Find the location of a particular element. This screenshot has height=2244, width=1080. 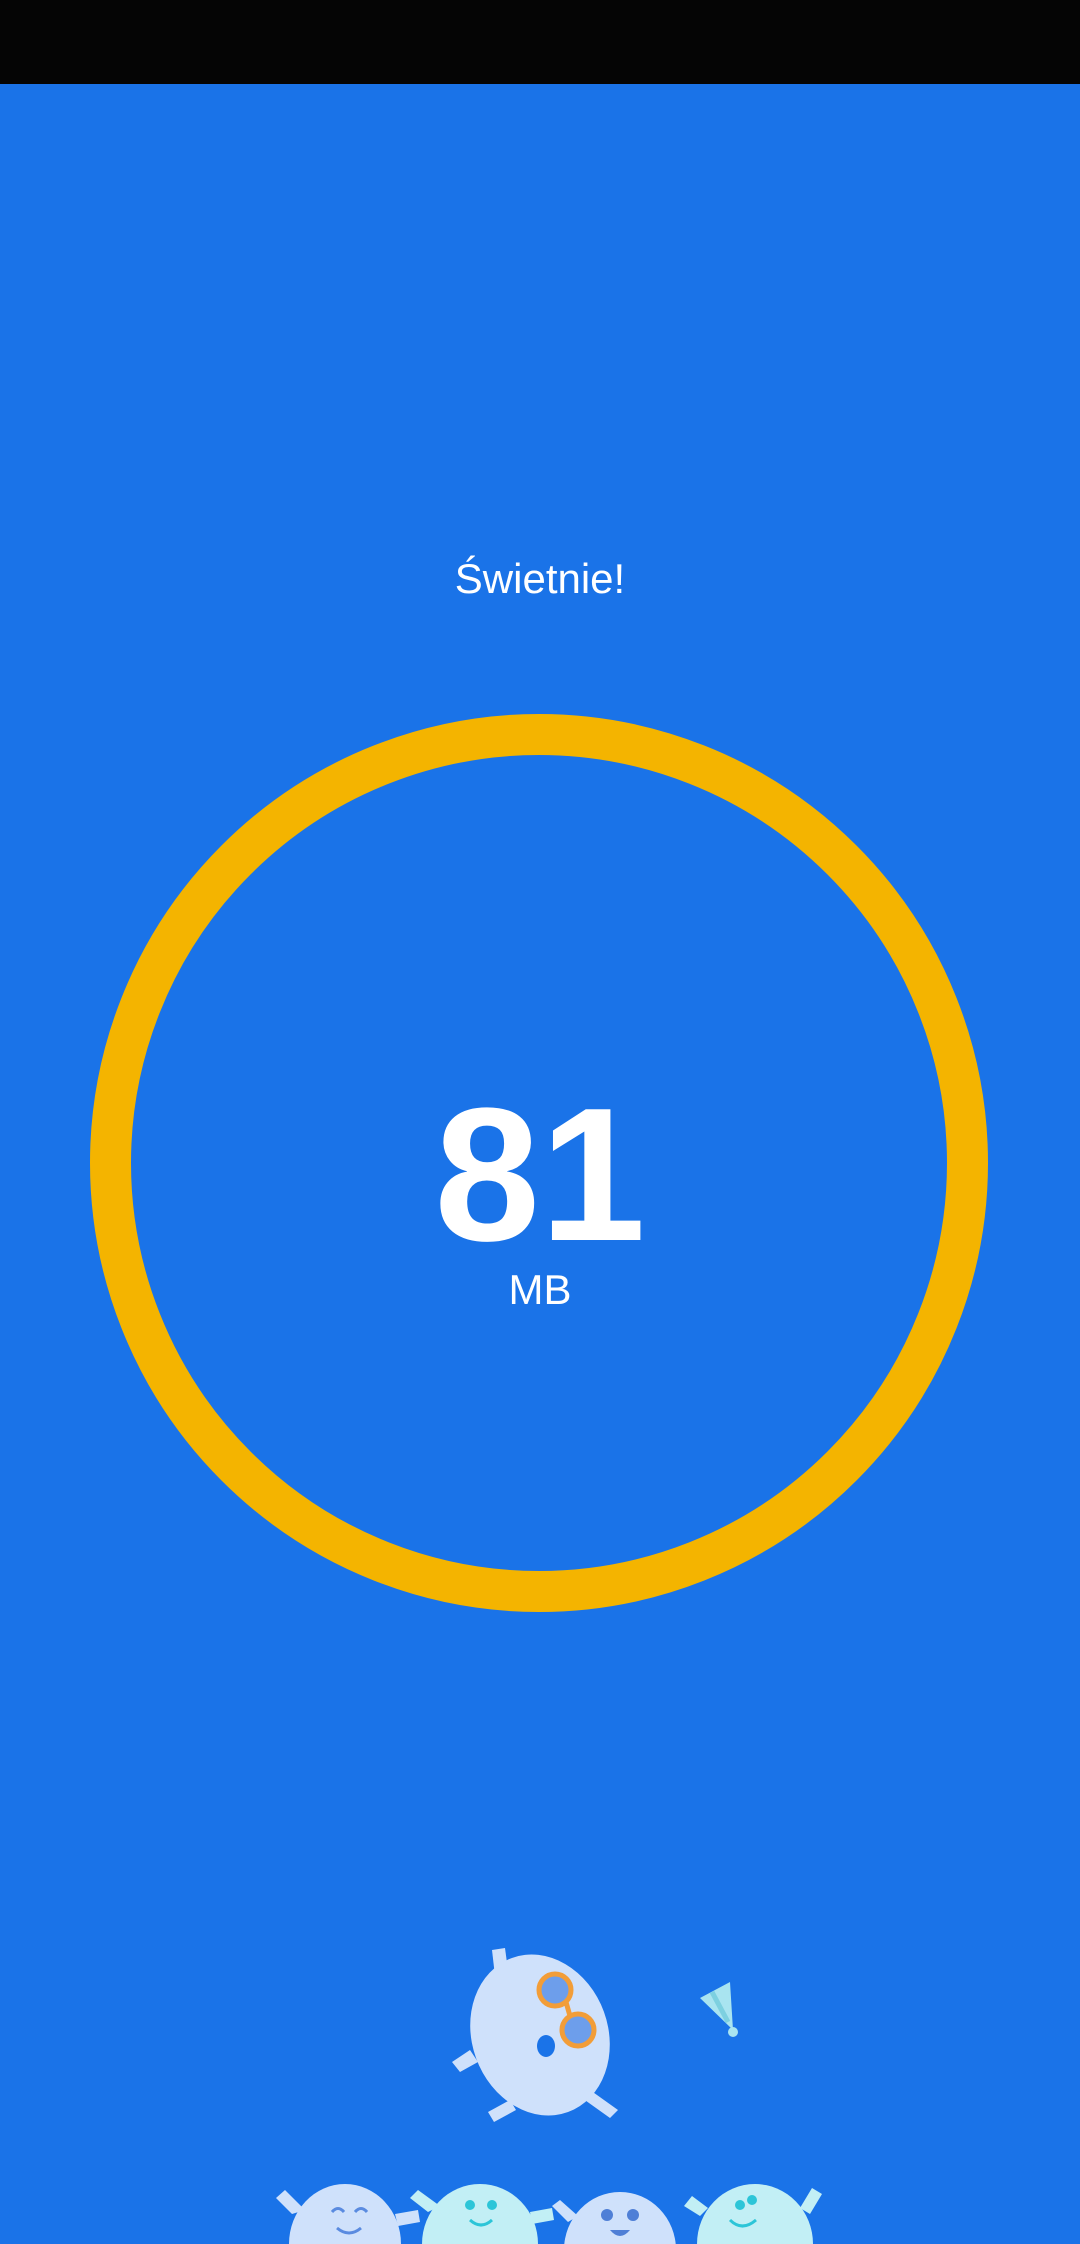

character-row-icon is located at coordinates (549, 2214).